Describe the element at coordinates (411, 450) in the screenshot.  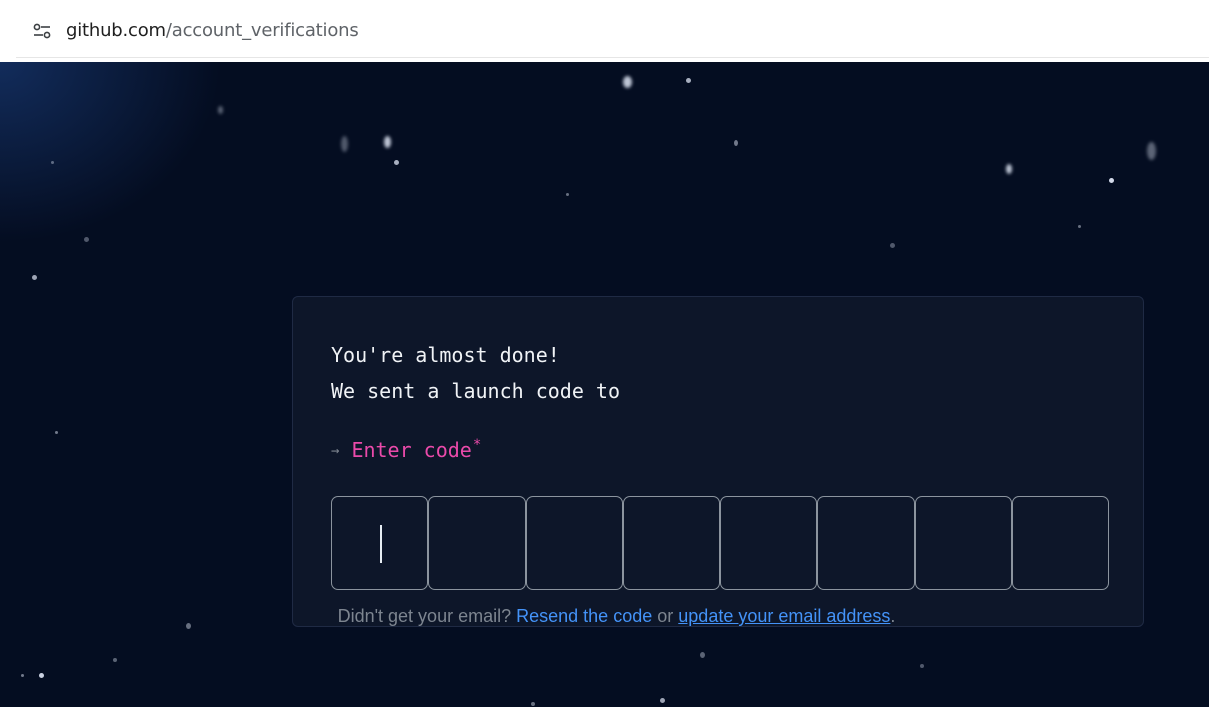
I see `enter-code-text: Enter code` at that location.